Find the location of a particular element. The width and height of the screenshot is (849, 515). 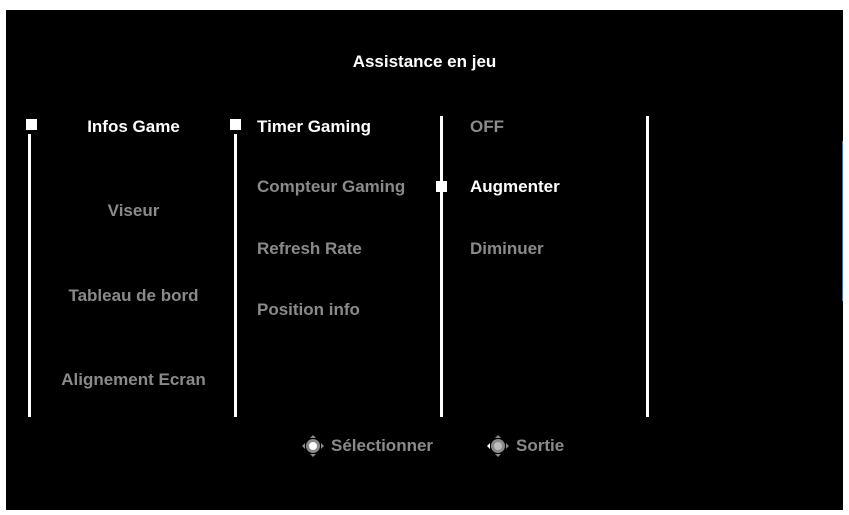

option-off: OFF is located at coordinates (487, 127).